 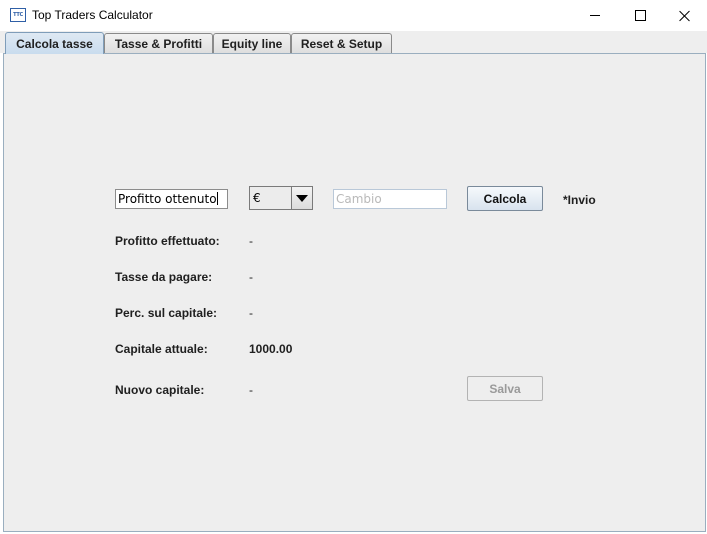 What do you see at coordinates (251, 241) in the screenshot?
I see `profit-made-value: -` at bounding box center [251, 241].